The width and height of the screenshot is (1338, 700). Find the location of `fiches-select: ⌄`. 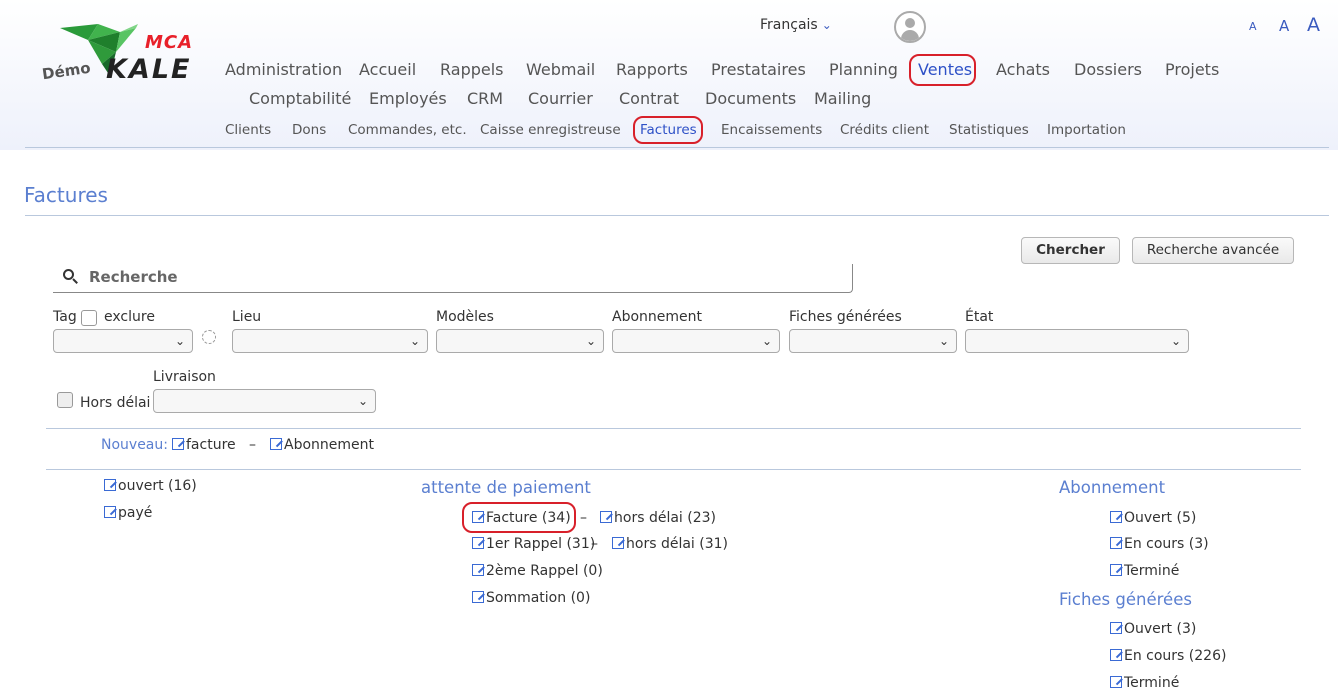

fiches-select: ⌄ is located at coordinates (873, 341).